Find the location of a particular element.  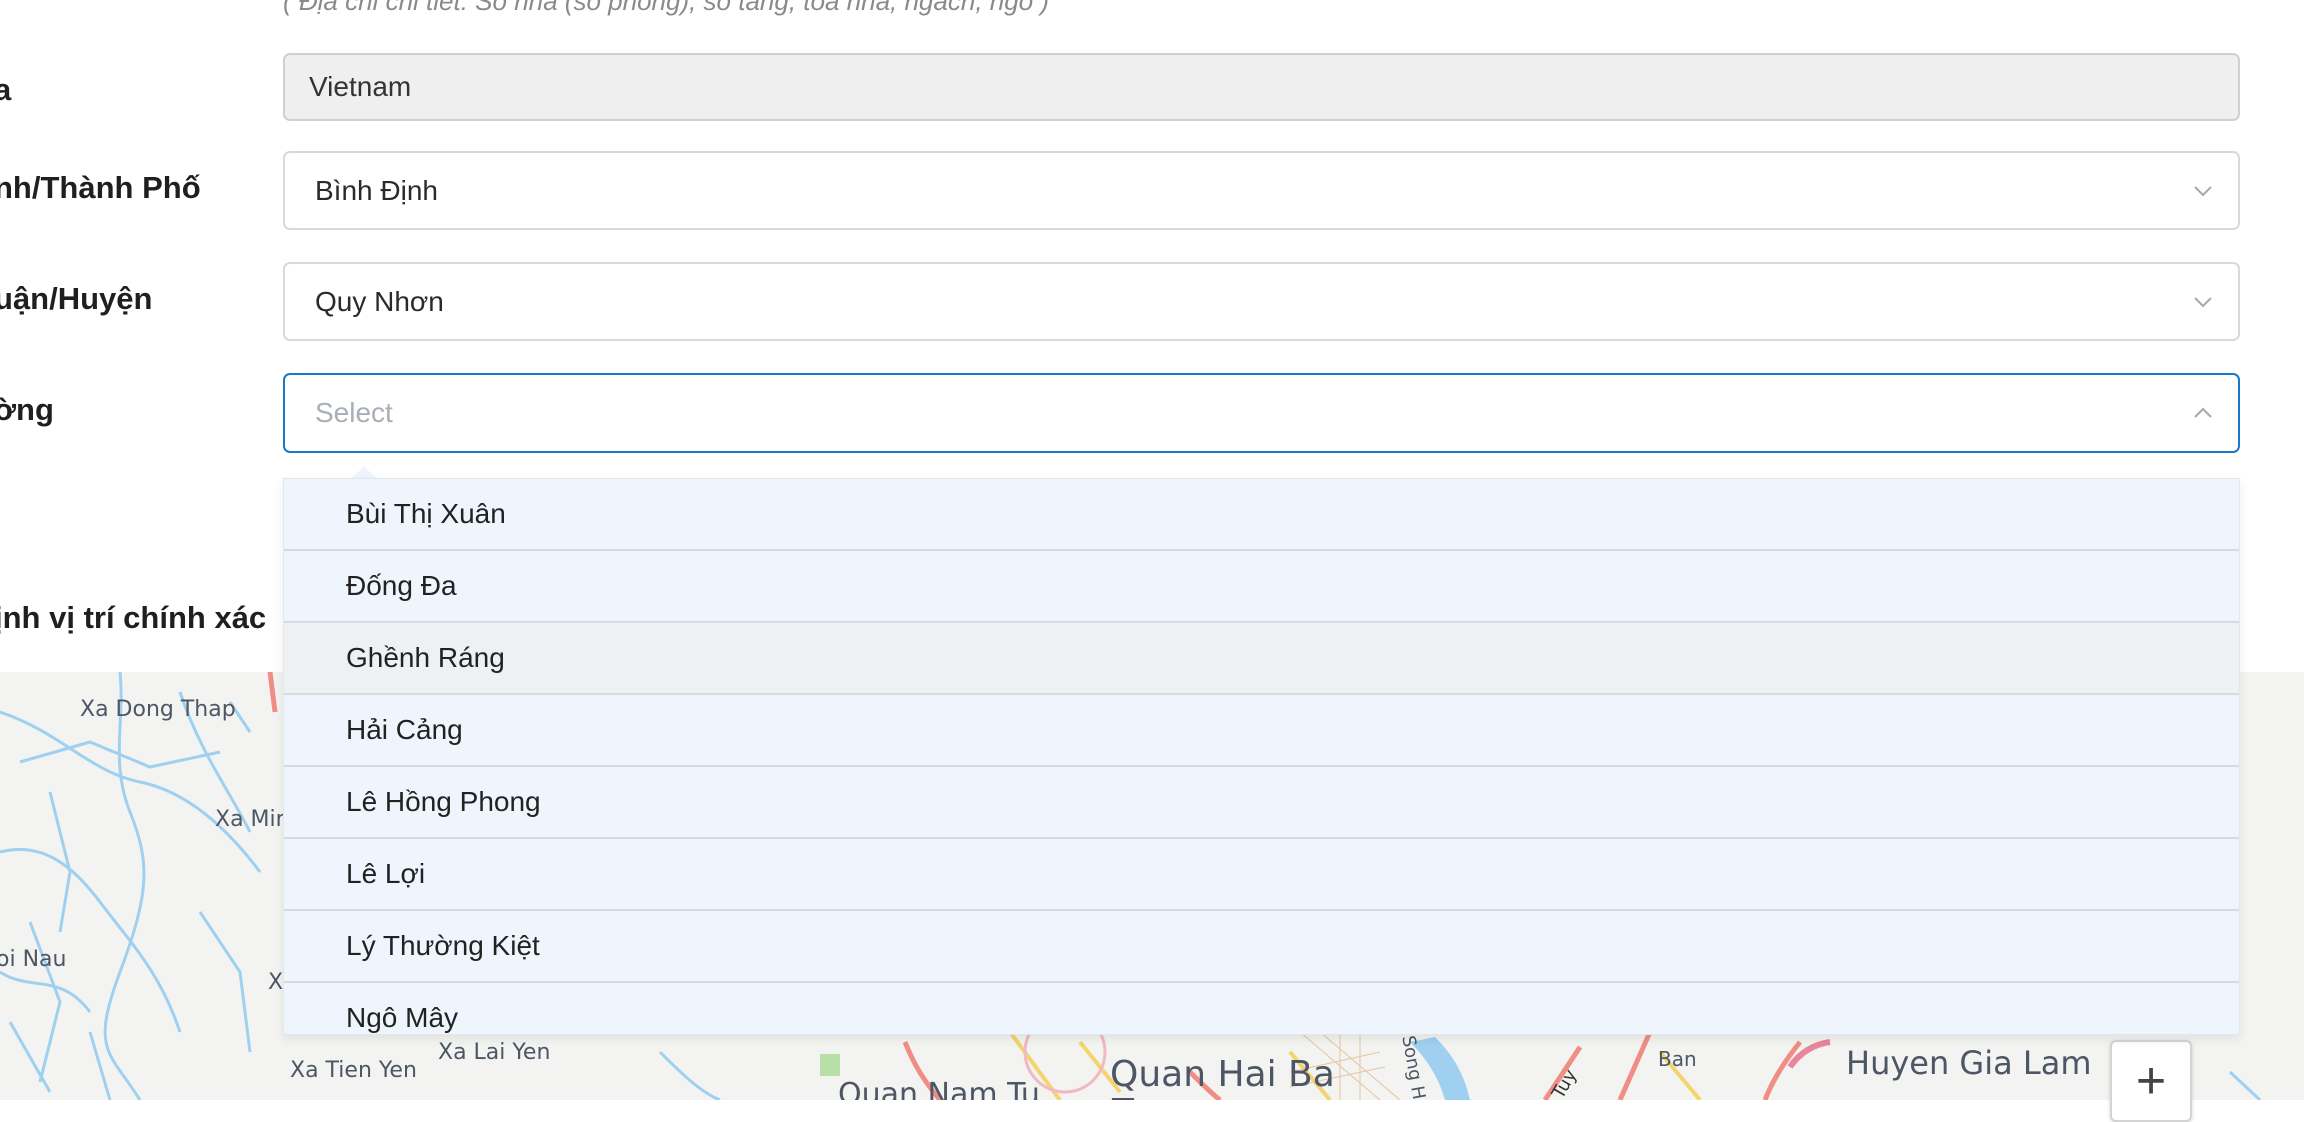

map-label-xa-min: Xa Min is located at coordinates (252, 819).